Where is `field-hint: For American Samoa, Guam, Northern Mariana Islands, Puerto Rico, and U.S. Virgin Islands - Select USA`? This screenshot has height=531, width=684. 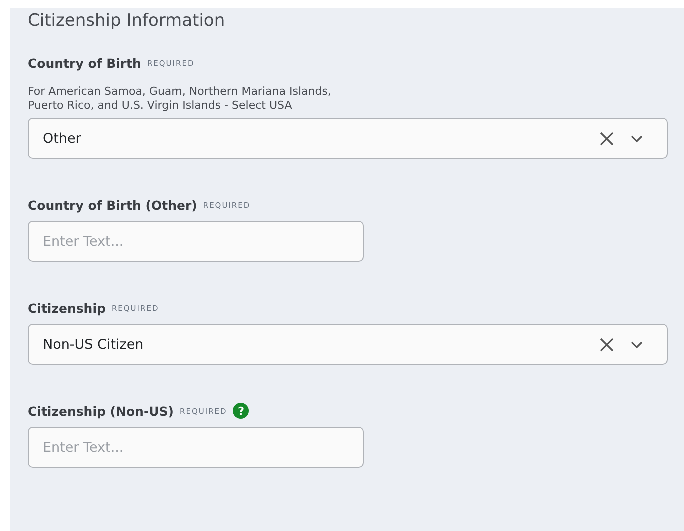 field-hint: For American Samoa, Guam, Northern Mariana Islands, Puerto Rico, and U.S. Virgin Islands - Select USA is located at coordinates (180, 98).